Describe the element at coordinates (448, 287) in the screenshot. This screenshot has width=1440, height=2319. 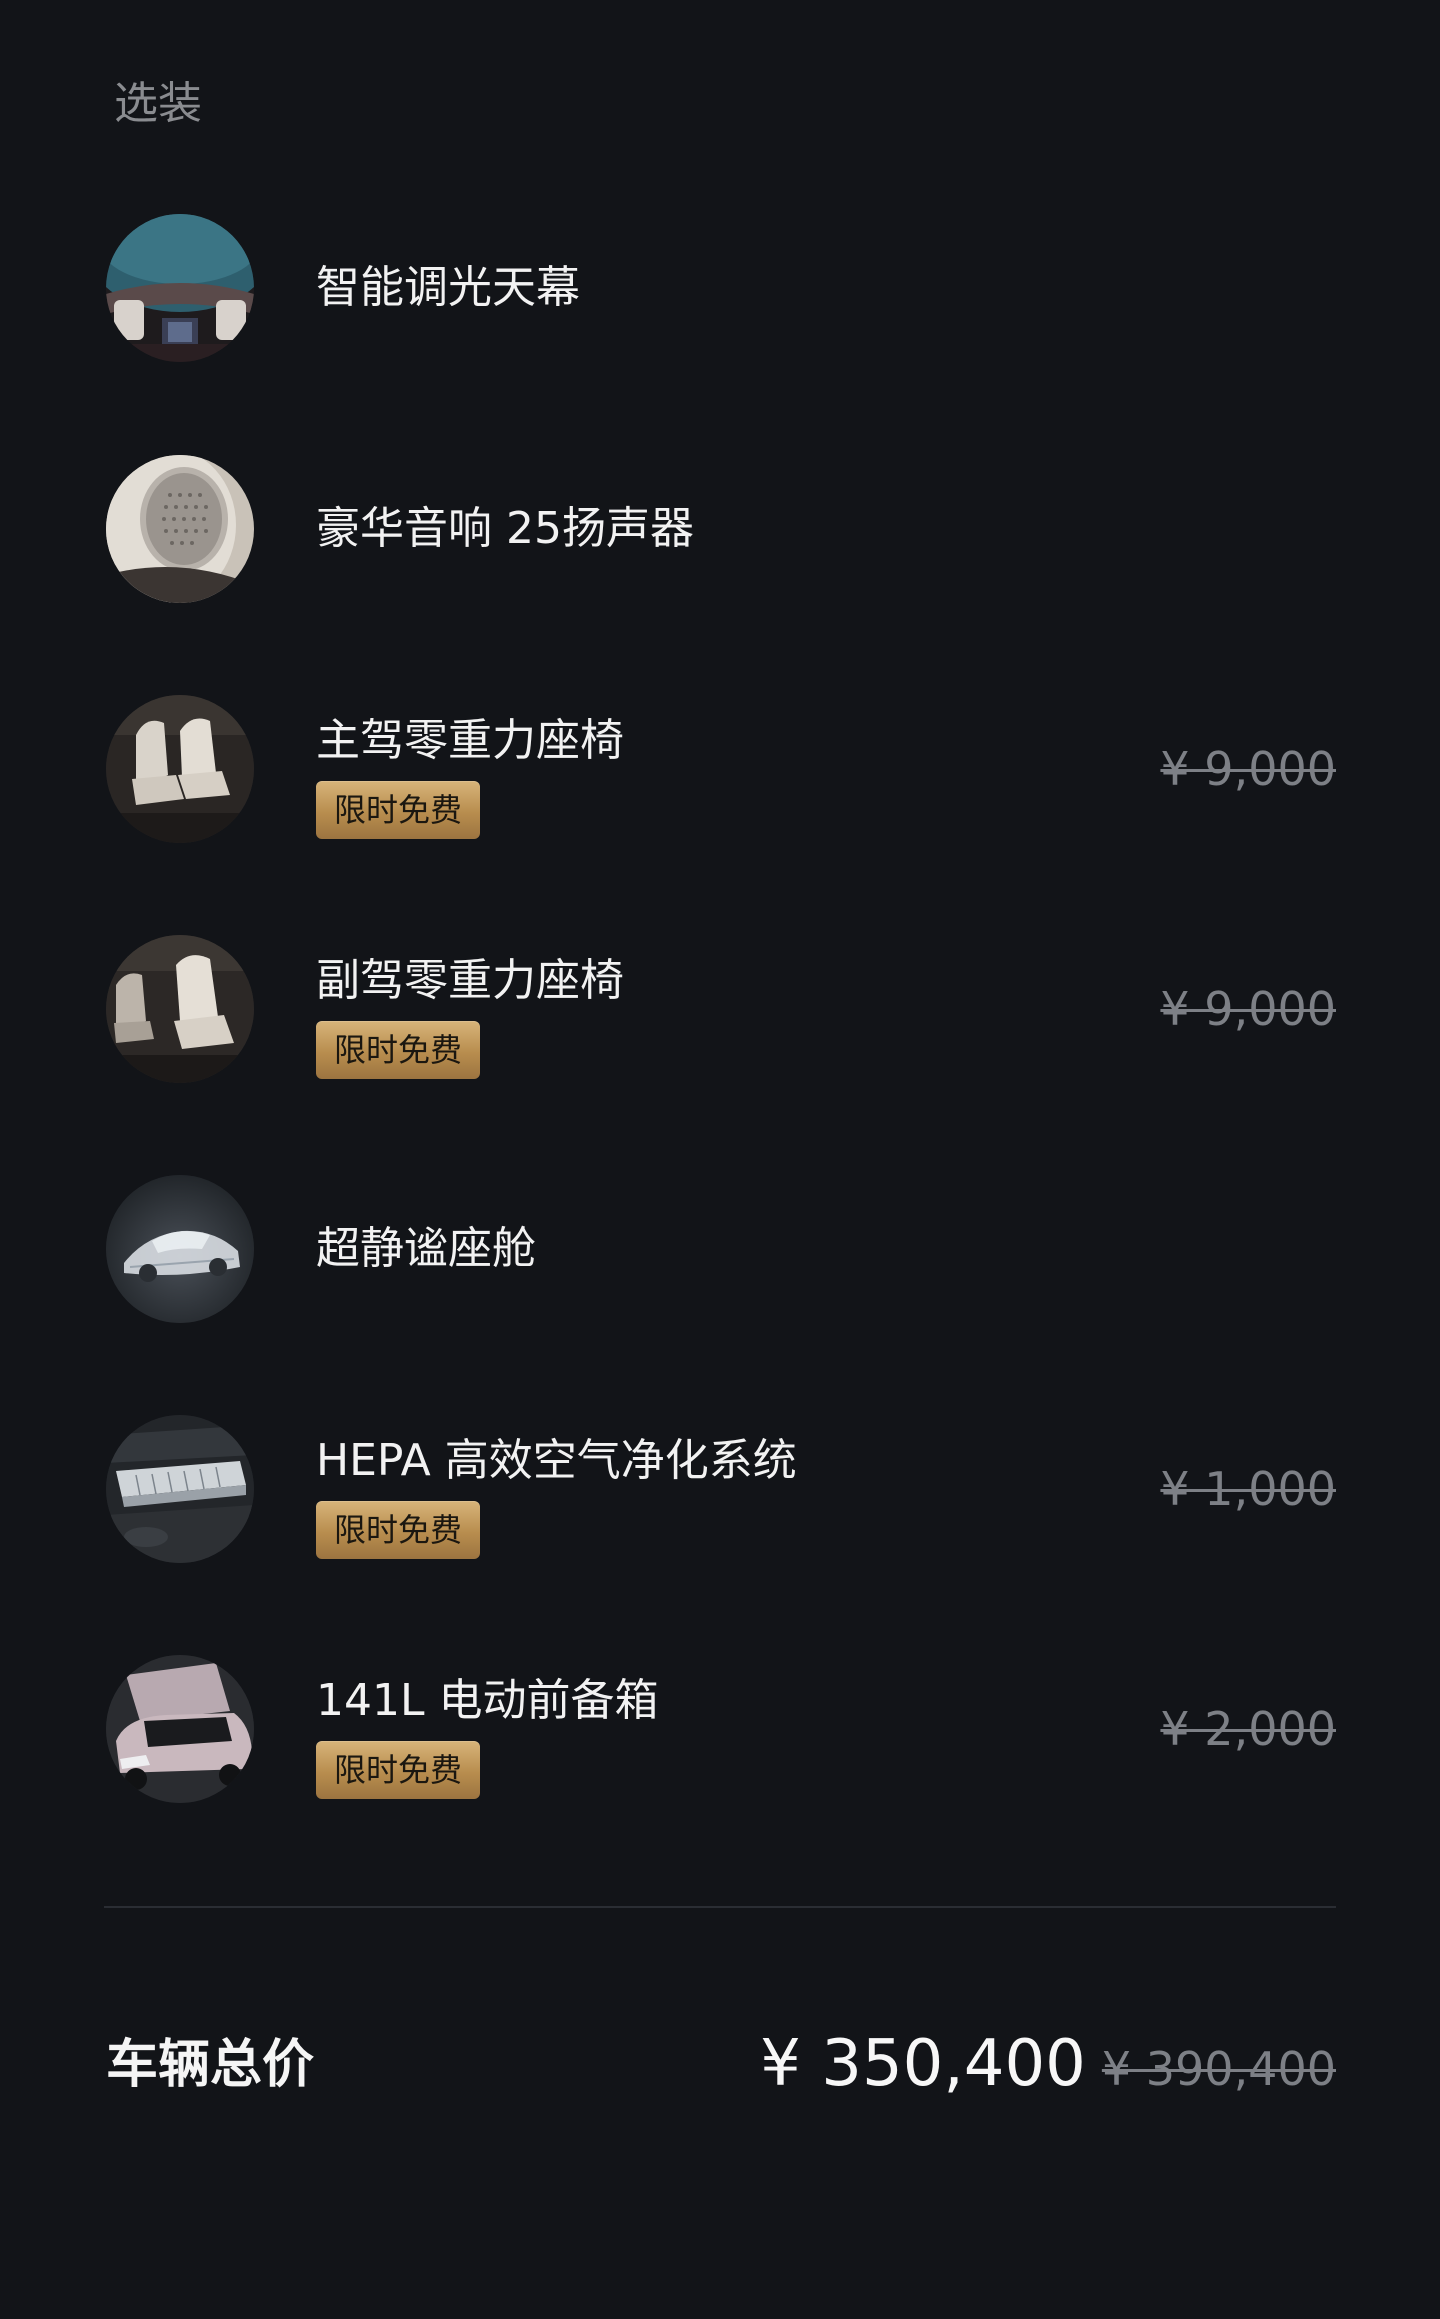
I see `option-name: 智能调光天幕` at that location.